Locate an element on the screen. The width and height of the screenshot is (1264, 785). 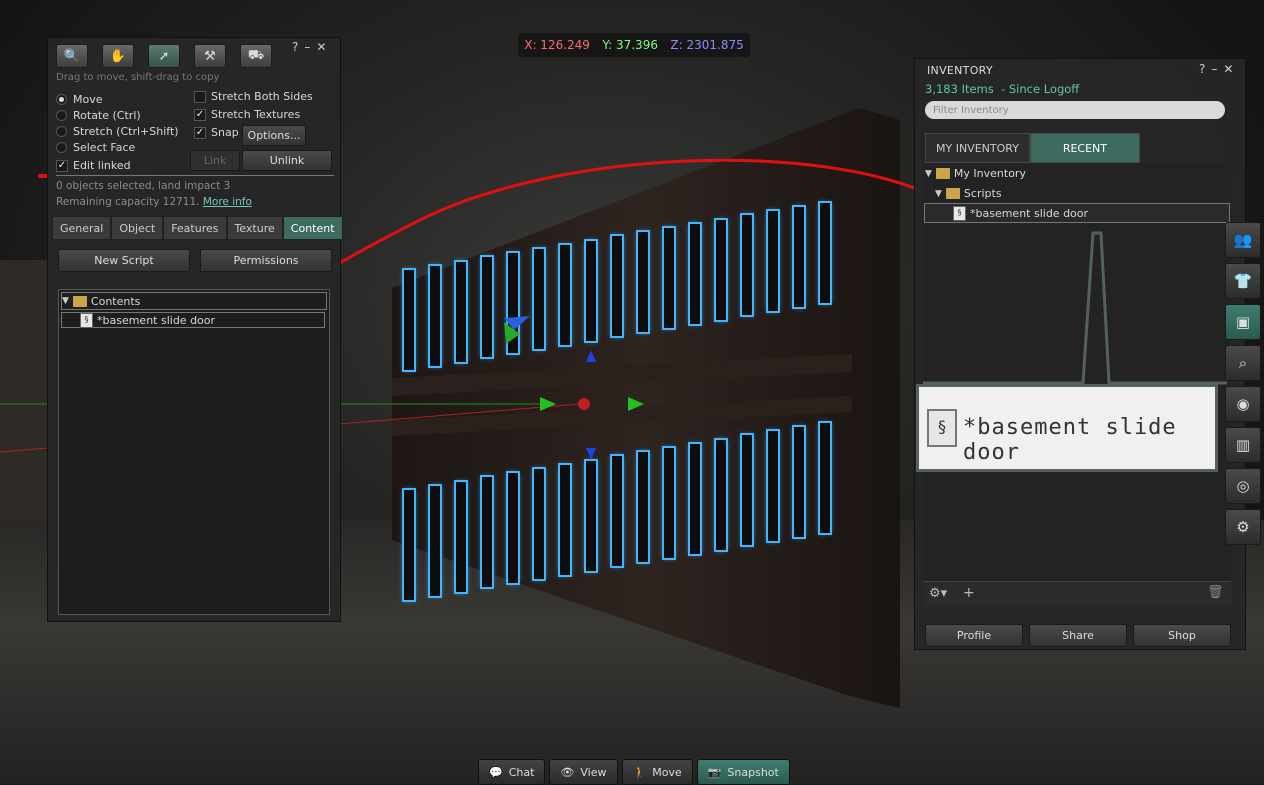
tab-my-inventory: MY INVENTORY is located at coordinates (977, 148).